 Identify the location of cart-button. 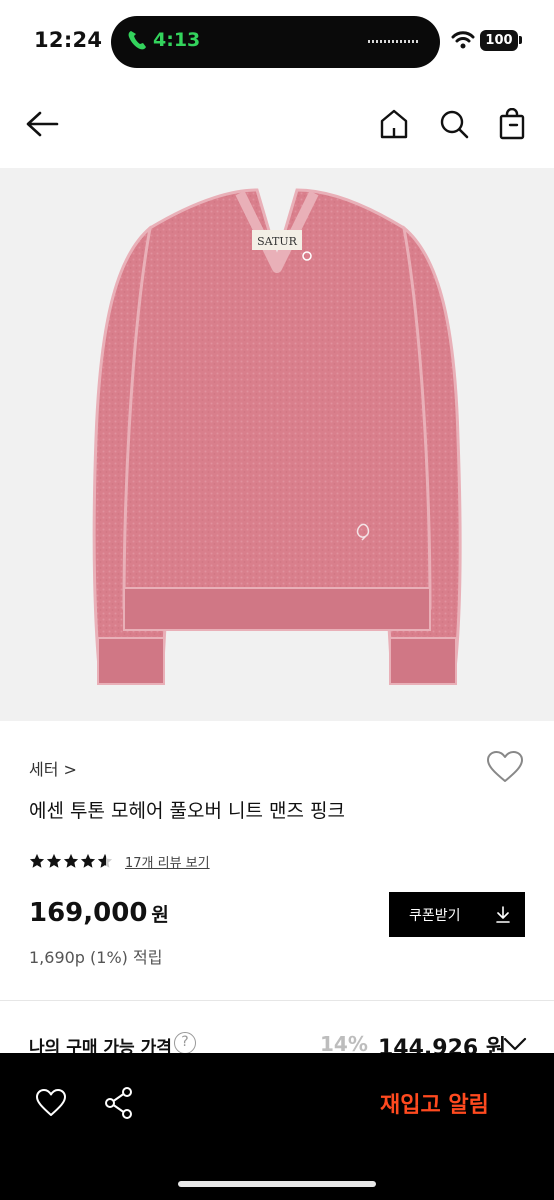
(512, 124).